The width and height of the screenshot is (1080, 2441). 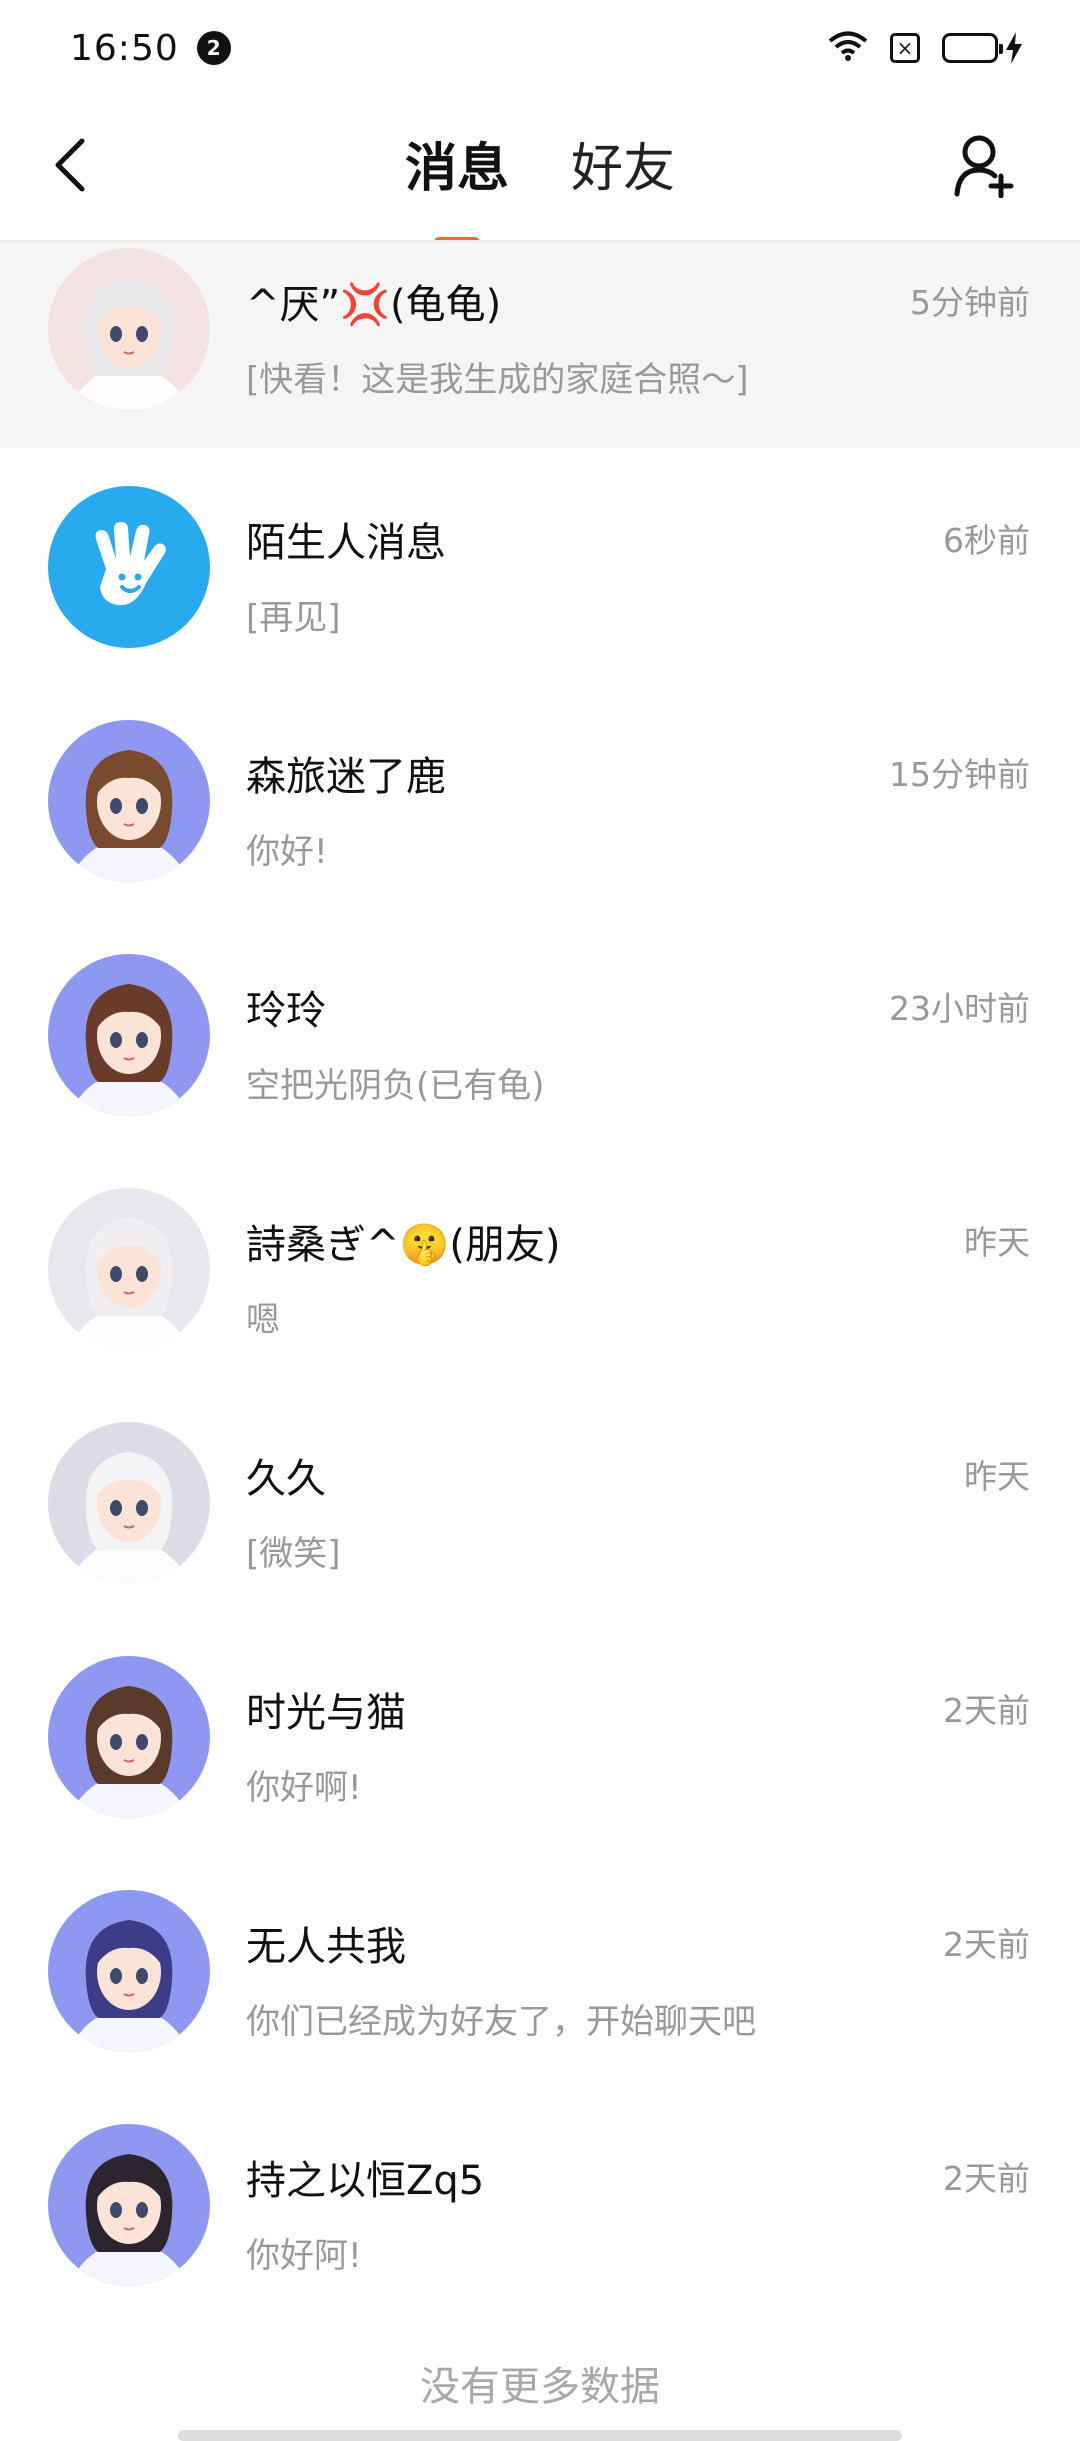 I want to click on message-timestamp: 15分钟前, so click(x=959, y=774).